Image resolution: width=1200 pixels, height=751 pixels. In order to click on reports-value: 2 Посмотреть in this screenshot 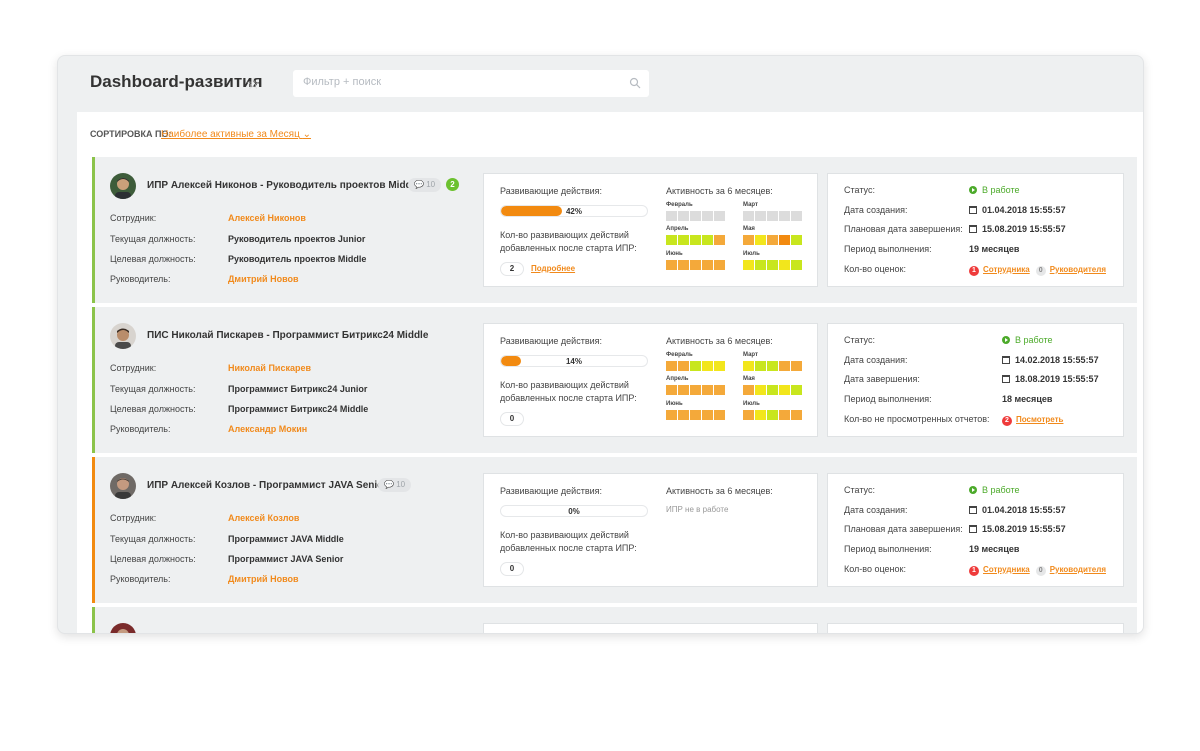, I will do `click(1032, 420)`.